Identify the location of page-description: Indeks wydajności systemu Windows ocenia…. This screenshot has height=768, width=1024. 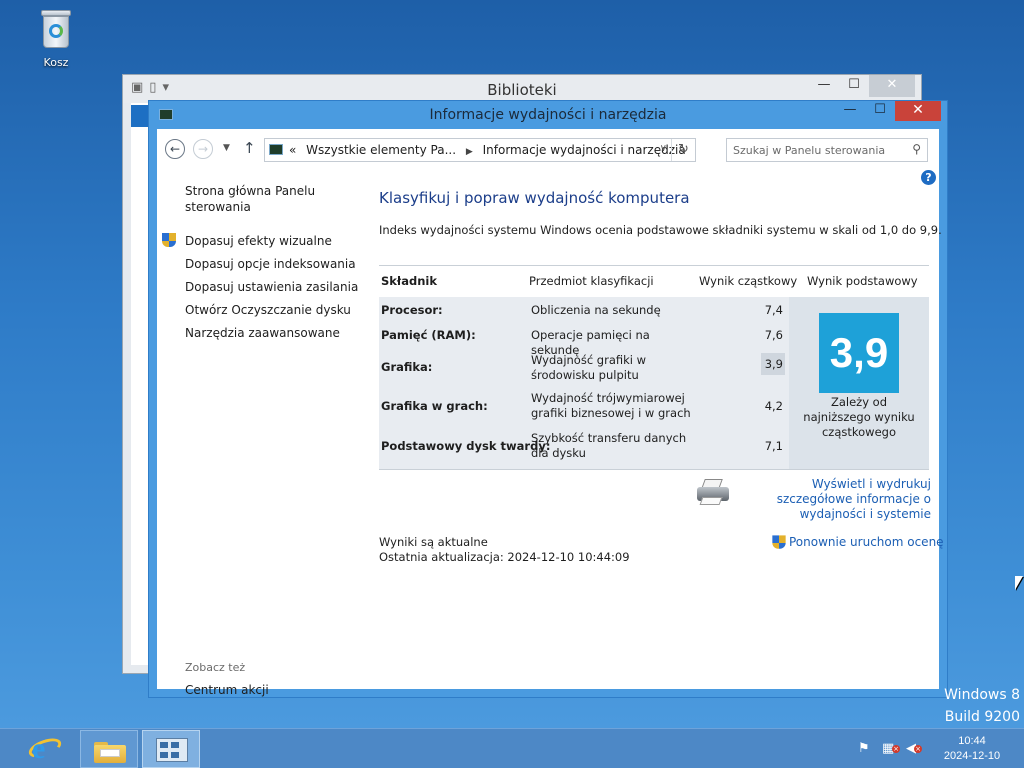
(660, 230).